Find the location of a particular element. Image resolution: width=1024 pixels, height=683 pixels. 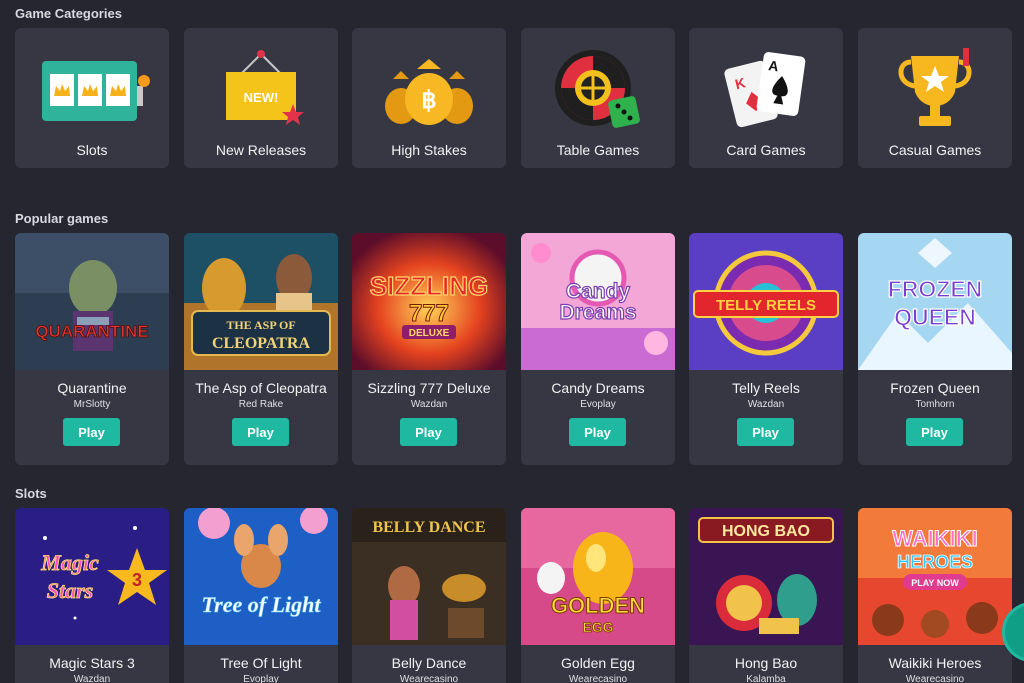

new-badge-text: NEW! is located at coordinates (261, 97).